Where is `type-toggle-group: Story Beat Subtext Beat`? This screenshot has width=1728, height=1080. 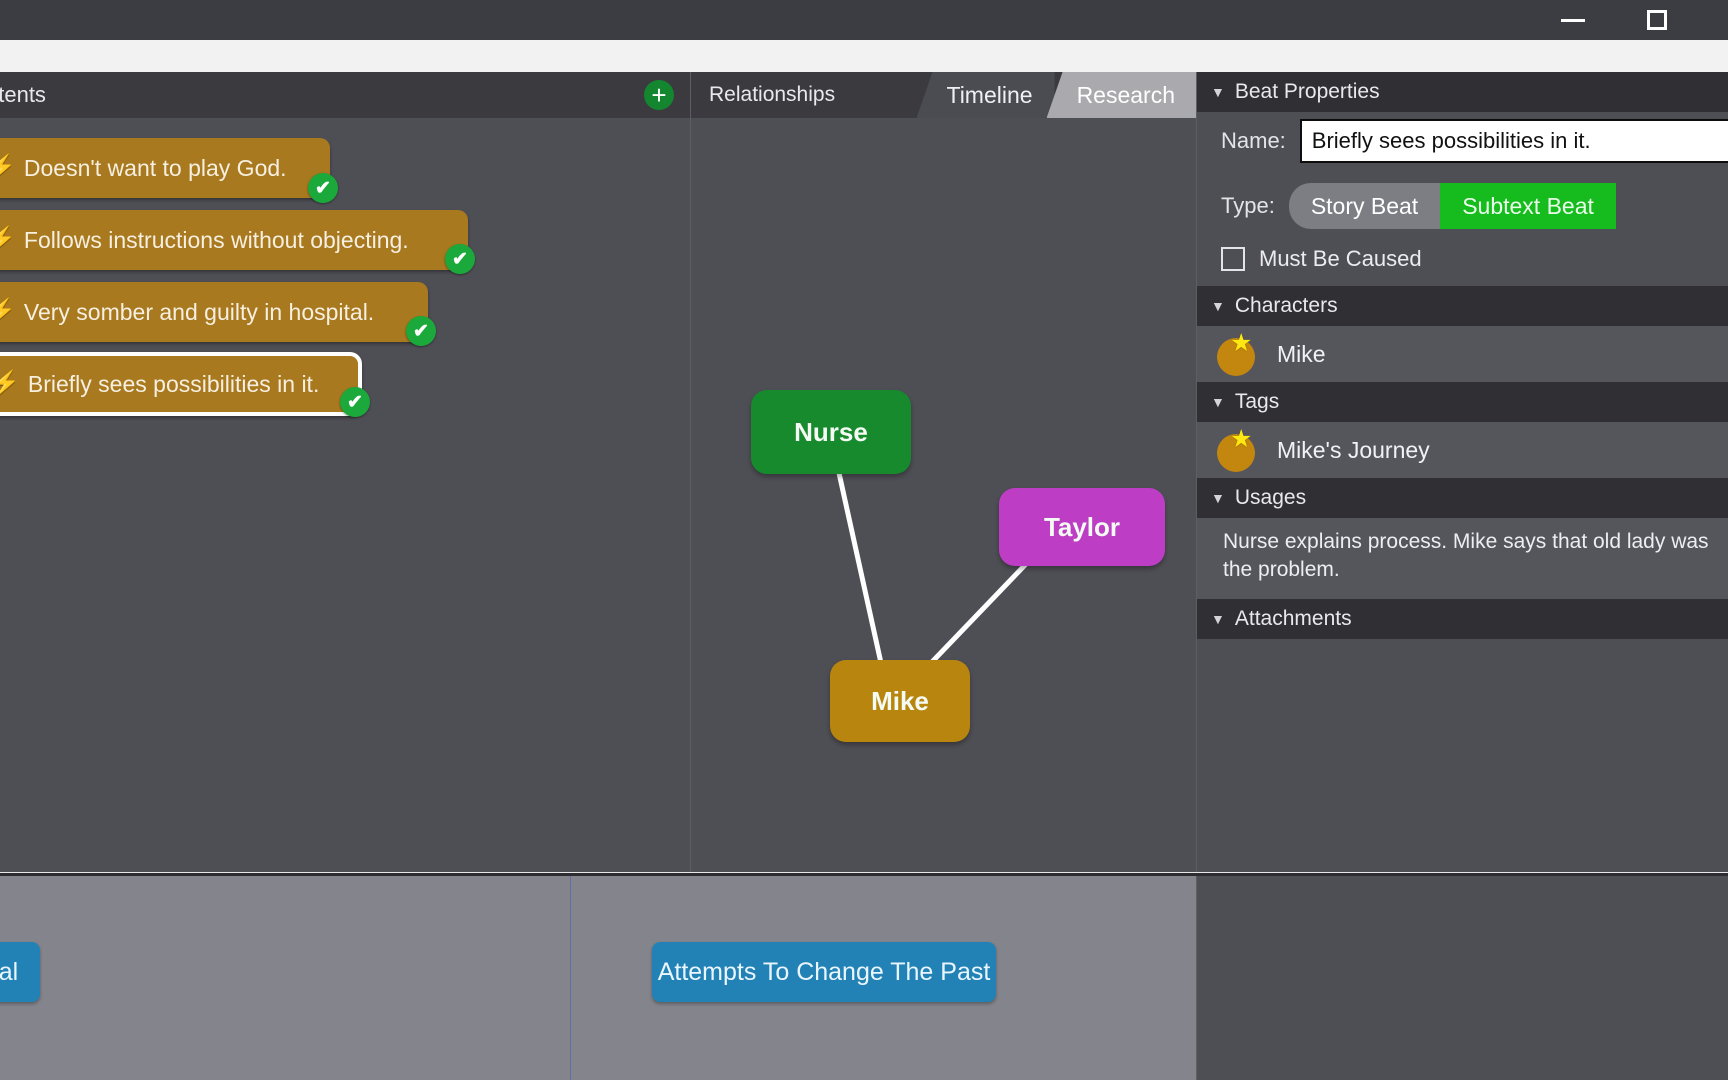 type-toggle-group: Story Beat Subtext Beat is located at coordinates (1452, 206).